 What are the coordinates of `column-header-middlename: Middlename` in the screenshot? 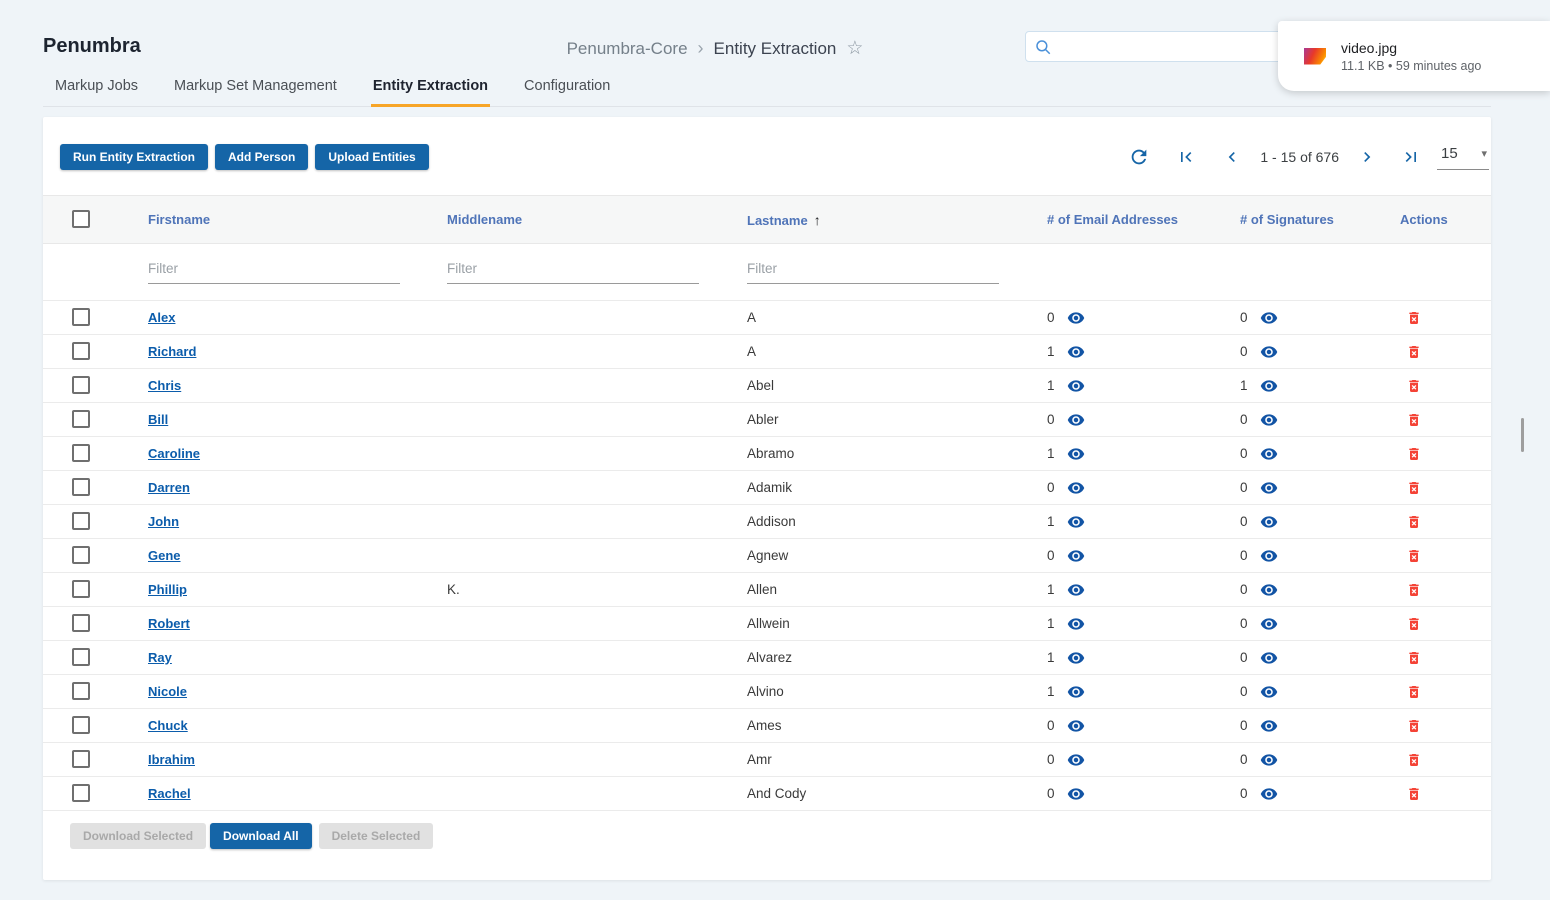 It's located at (597, 220).